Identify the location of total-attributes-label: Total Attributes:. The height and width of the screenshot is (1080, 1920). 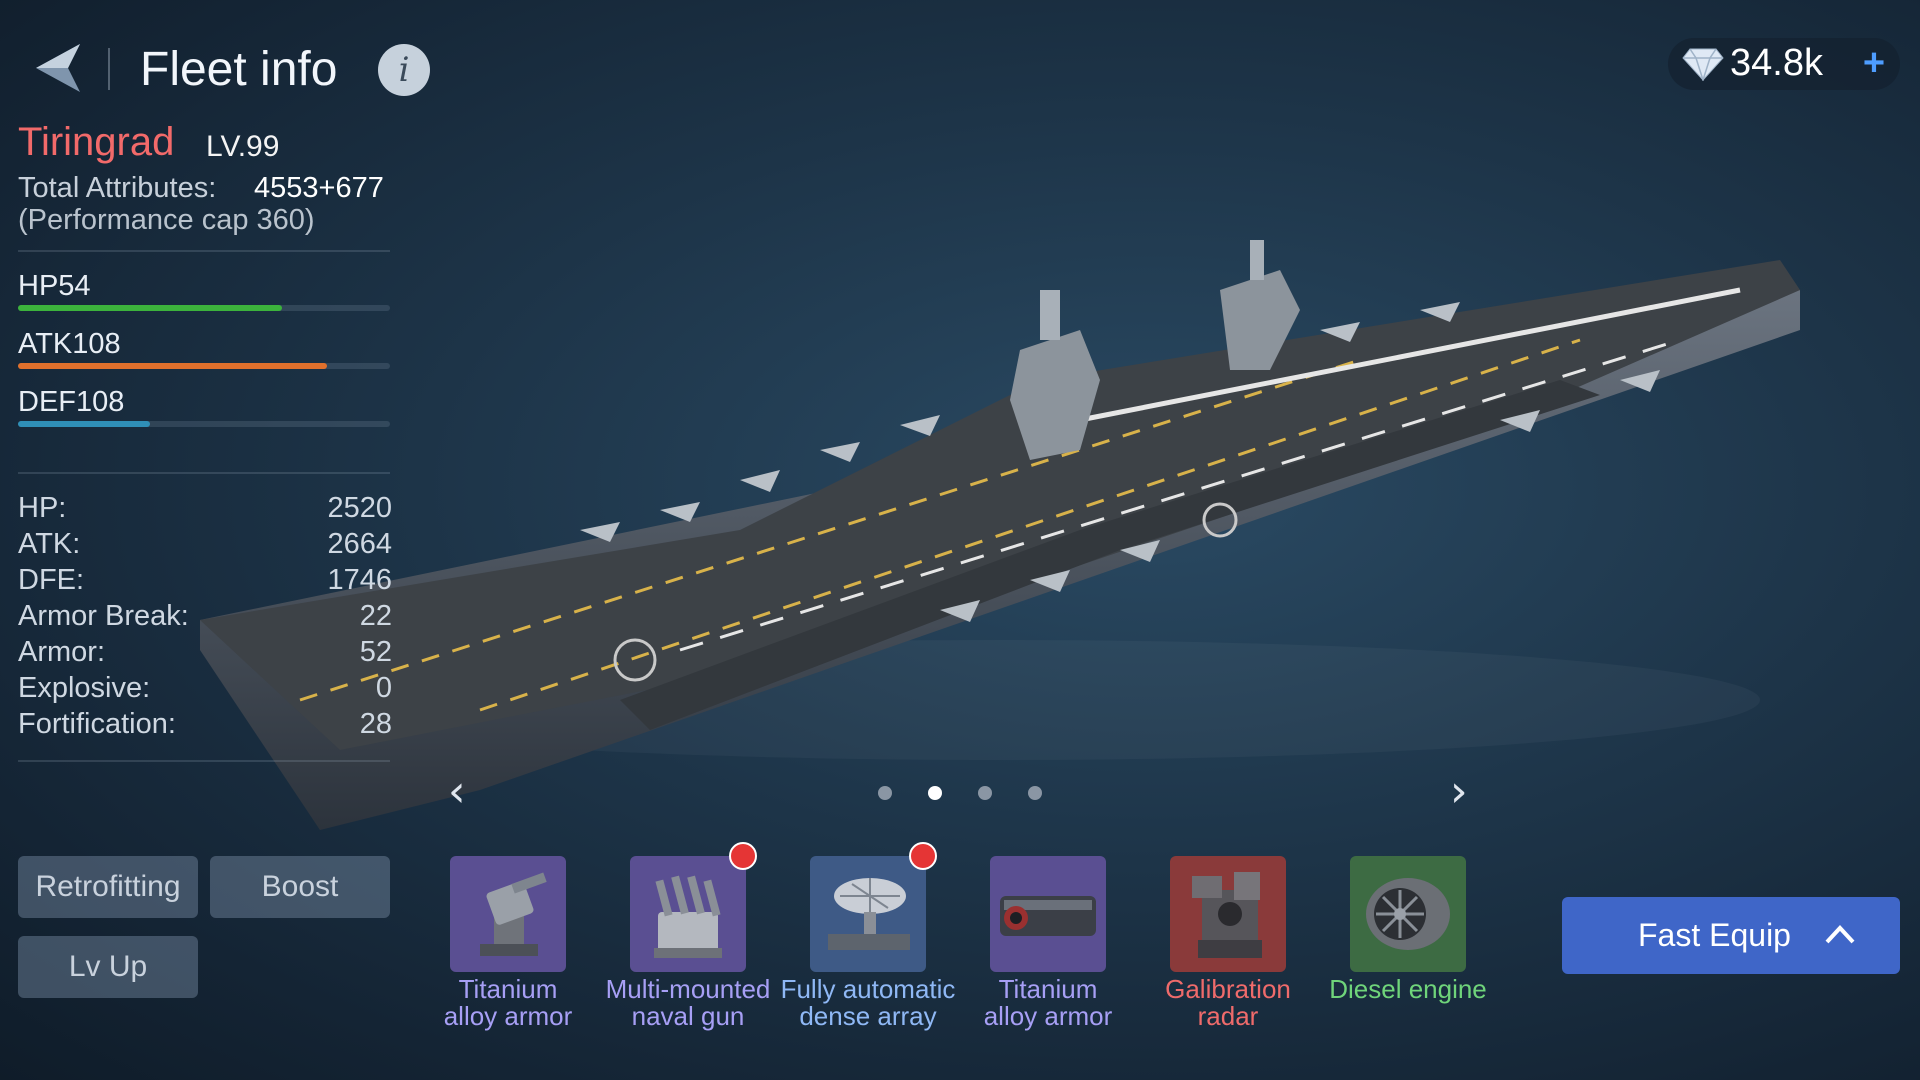
(117, 188).